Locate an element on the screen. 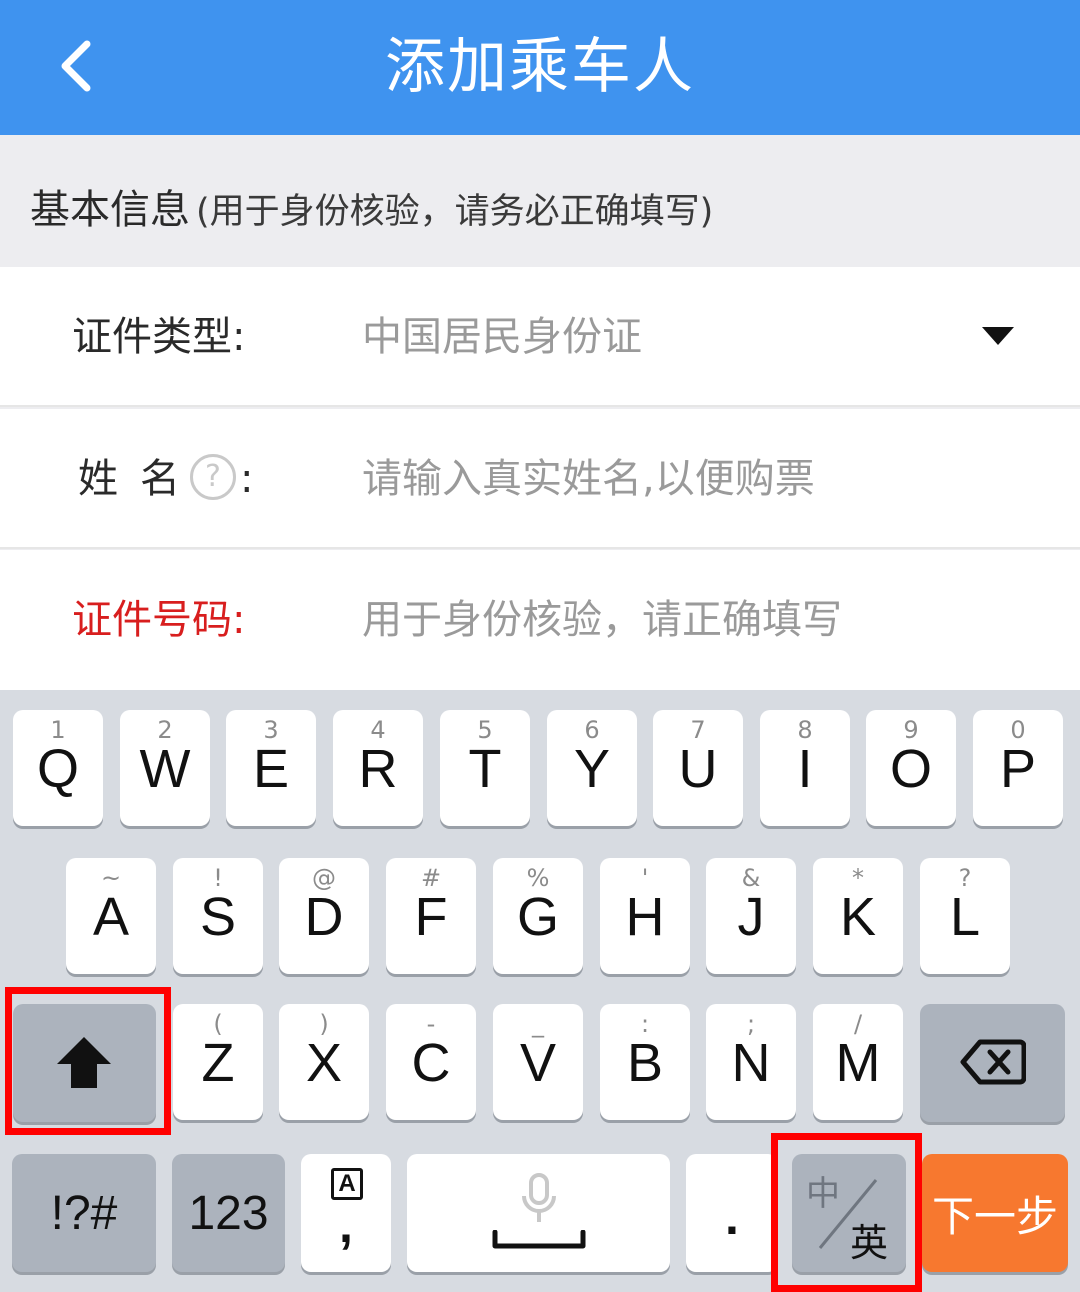  space-bar-icon is located at coordinates (539, 1239).